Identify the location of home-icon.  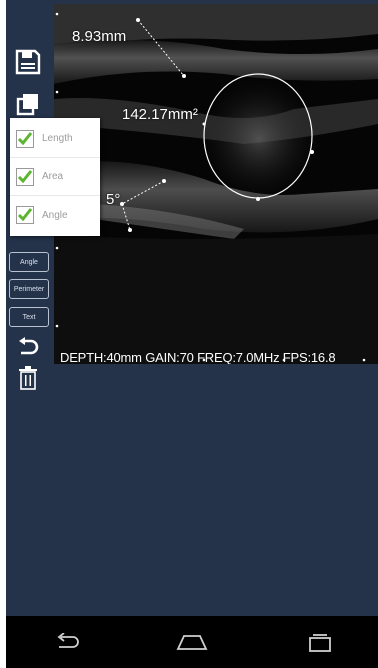
(192, 642).